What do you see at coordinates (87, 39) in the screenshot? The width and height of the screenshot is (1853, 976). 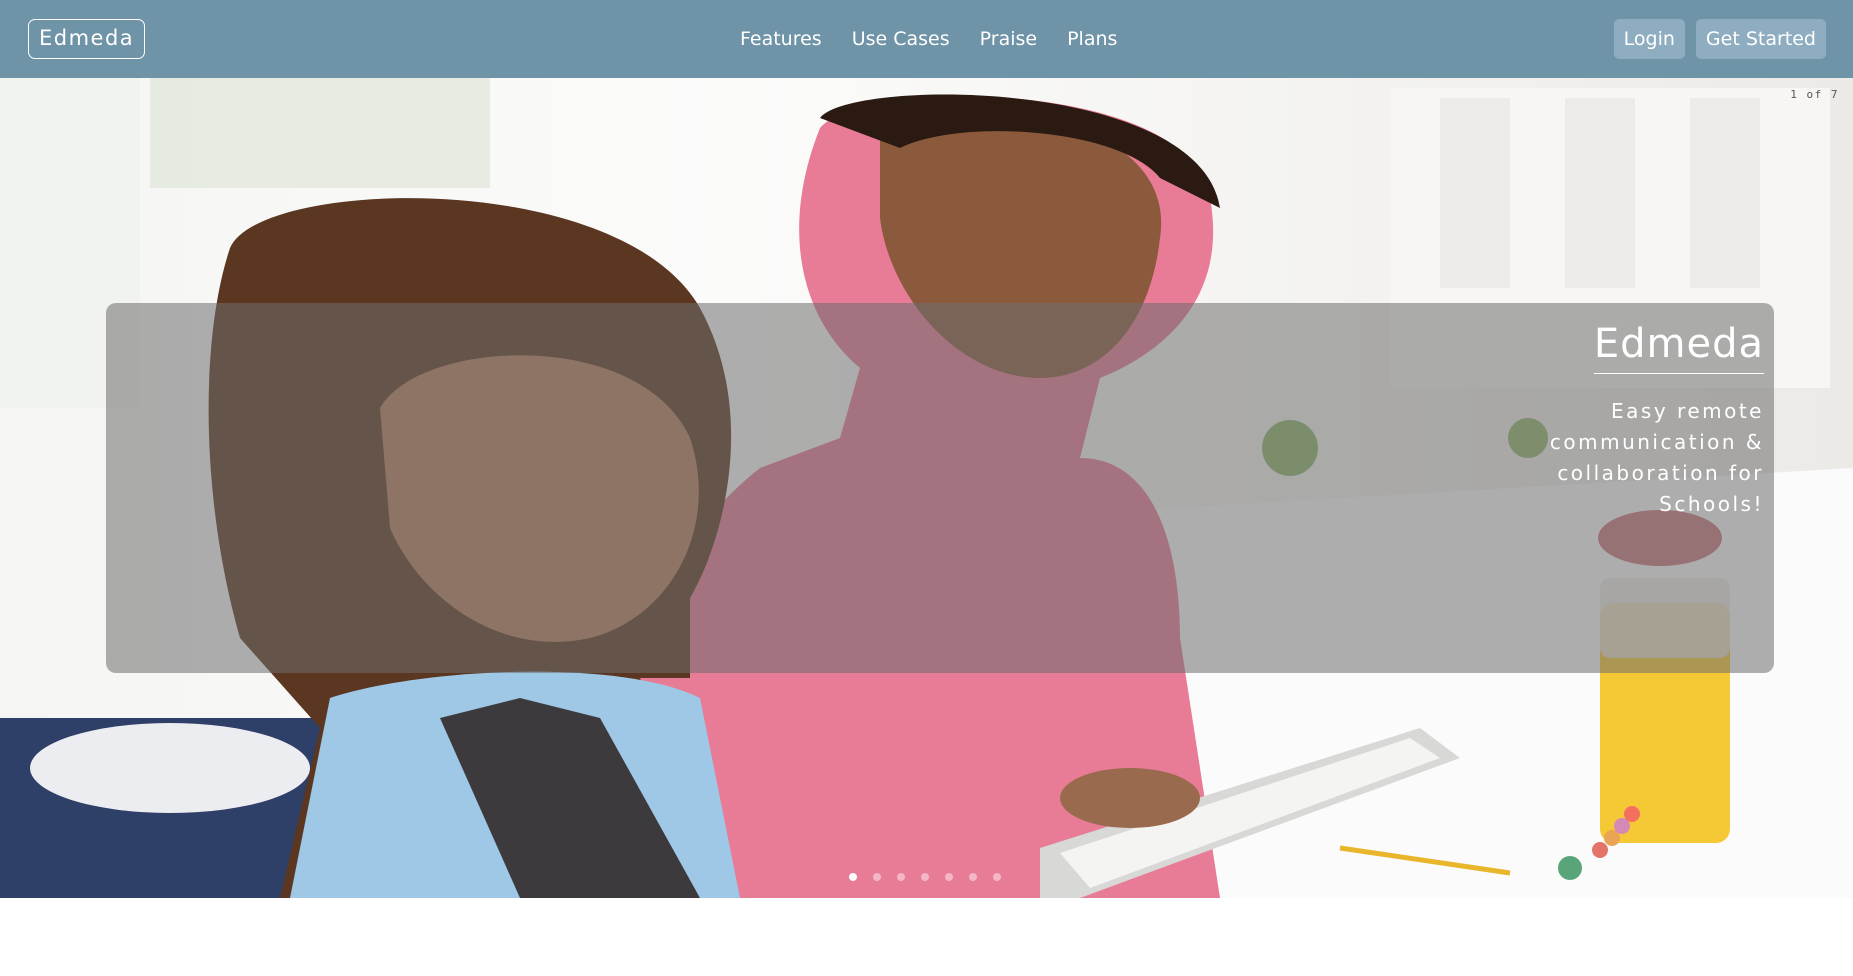 I see `brand-logo: Edmeda` at bounding box center [87, 39].